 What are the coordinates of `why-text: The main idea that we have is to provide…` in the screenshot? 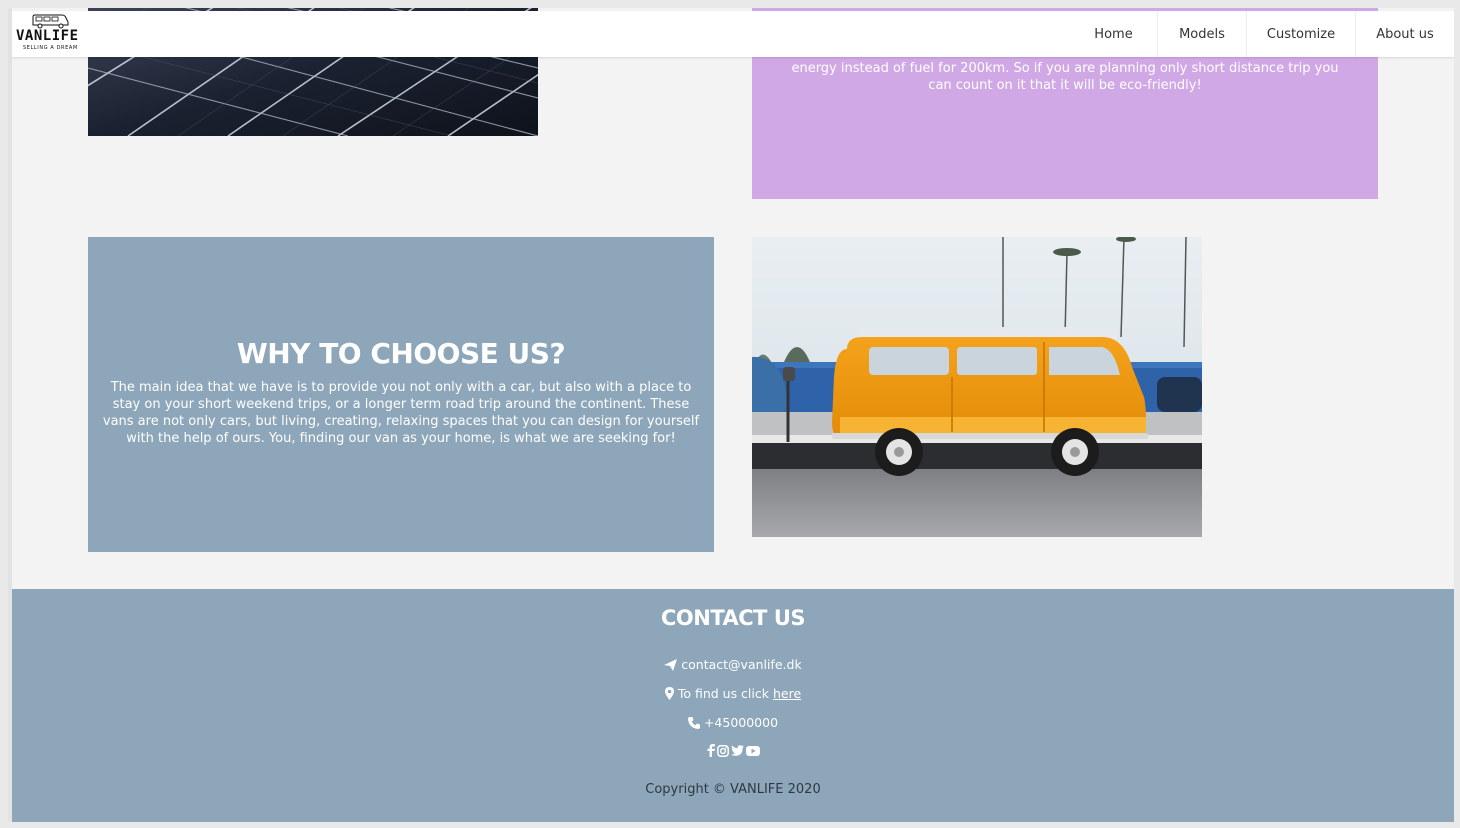 It's located at (401, 413).